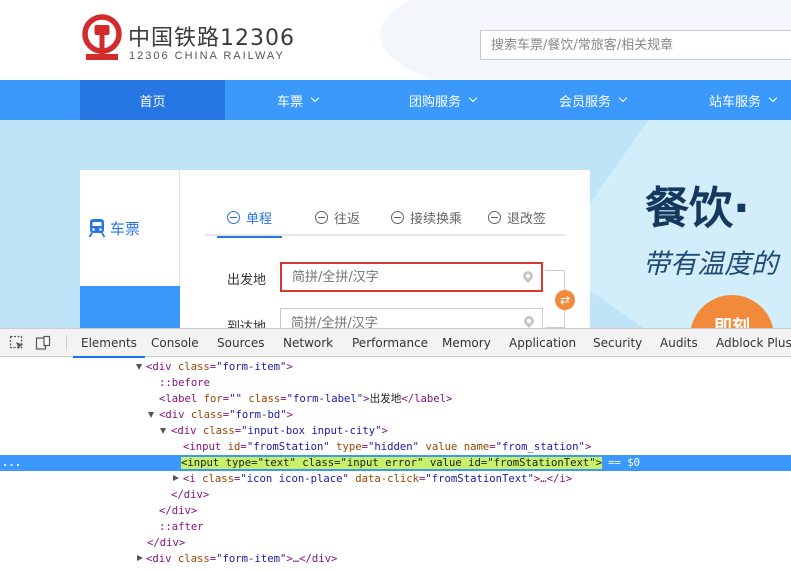 The width and height of the screenshot is (791, 571). I want to click on tab-adblock-plus: Adblock Plus, so click(753, 343).